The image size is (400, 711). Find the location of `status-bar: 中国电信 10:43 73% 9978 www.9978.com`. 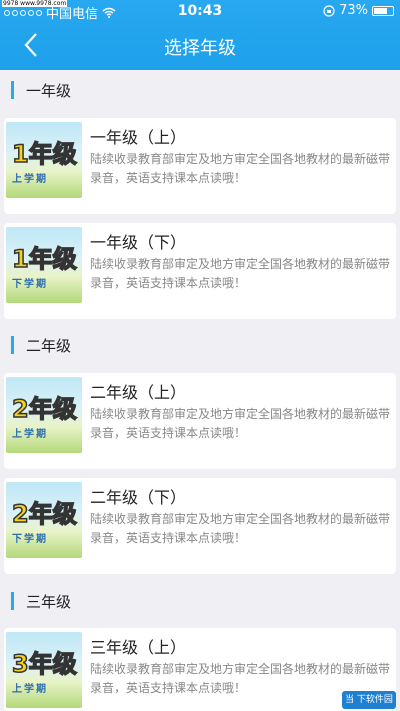

status-bar: 中国电信 10:43 73% 9978 www.9978.com is located at coordinates (200, 11).